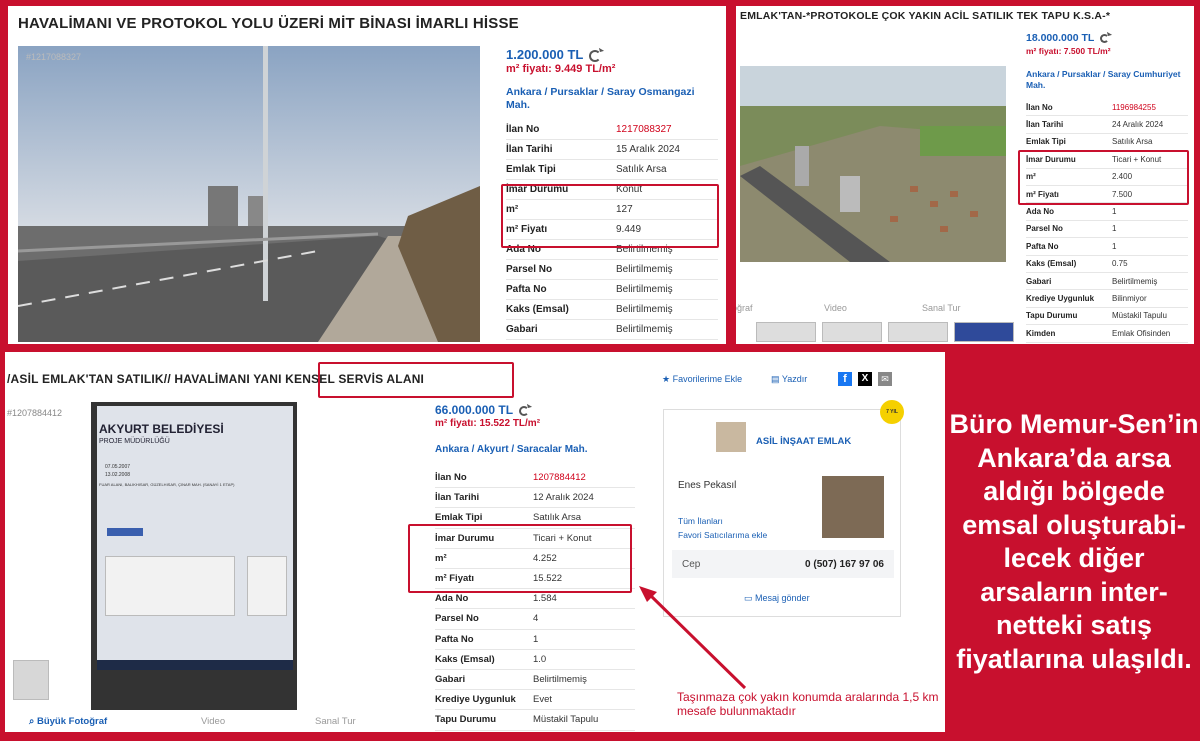  Describe the element at coordinates (466, 720) in the screenshot. I see `detail-key: Tapu Durumu` at that location.